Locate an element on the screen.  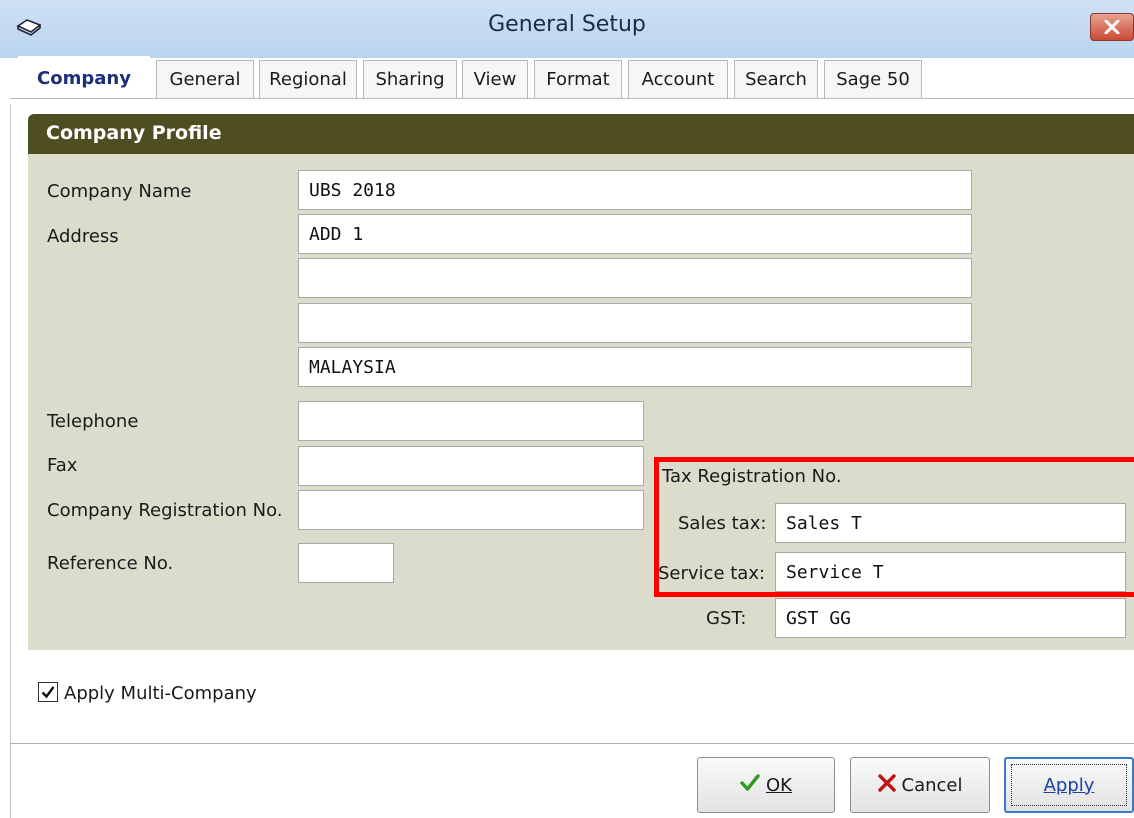
title-bar: General Setup is located at coordinates (567, 29).